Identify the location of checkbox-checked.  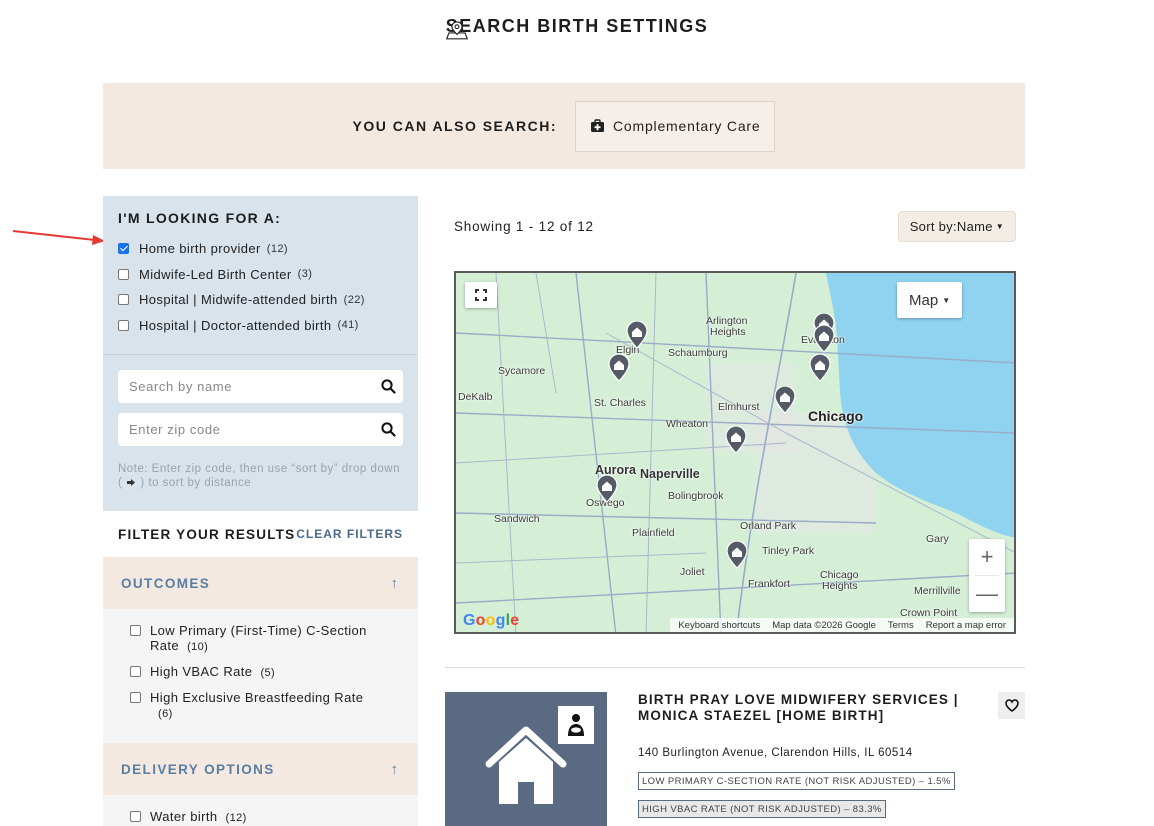
(123, 249).